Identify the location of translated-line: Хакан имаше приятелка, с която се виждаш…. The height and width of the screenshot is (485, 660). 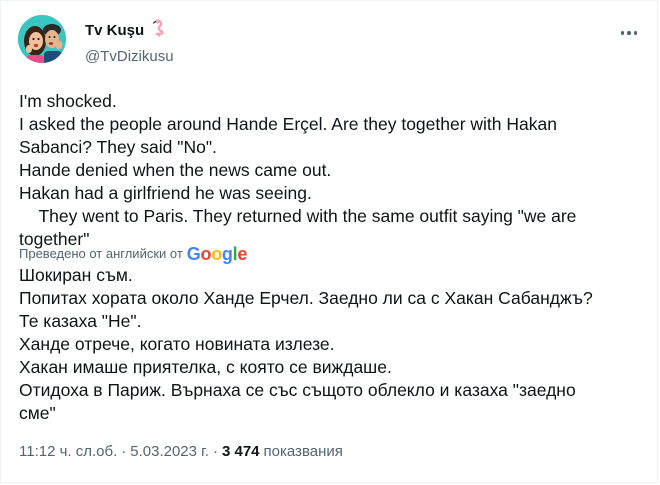
(205, 367).